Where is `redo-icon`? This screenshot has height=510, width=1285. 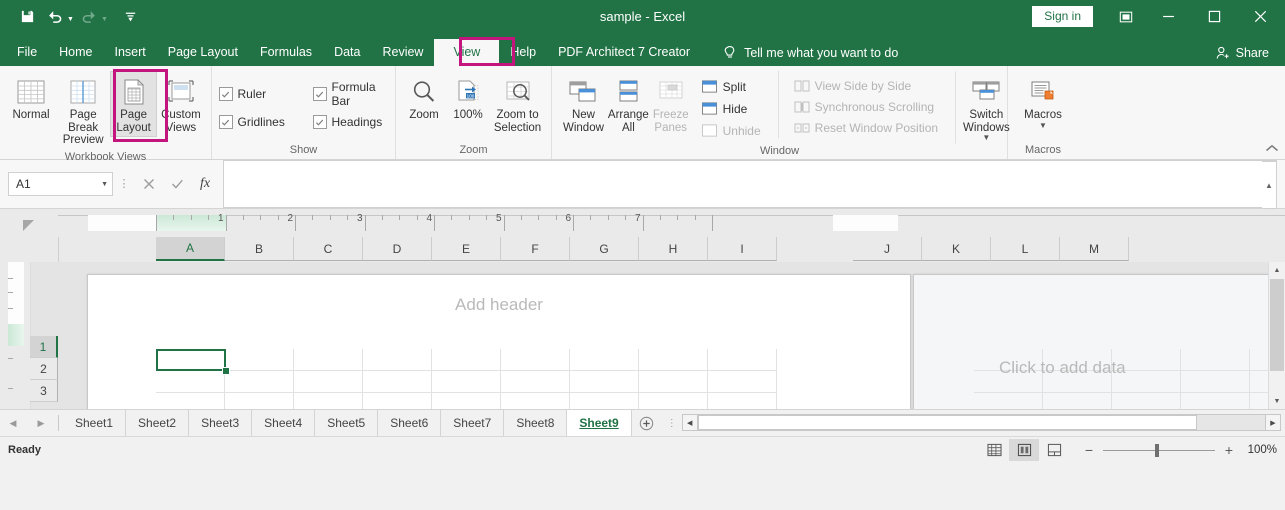
redo-icon is located at coordinates (89, 17).